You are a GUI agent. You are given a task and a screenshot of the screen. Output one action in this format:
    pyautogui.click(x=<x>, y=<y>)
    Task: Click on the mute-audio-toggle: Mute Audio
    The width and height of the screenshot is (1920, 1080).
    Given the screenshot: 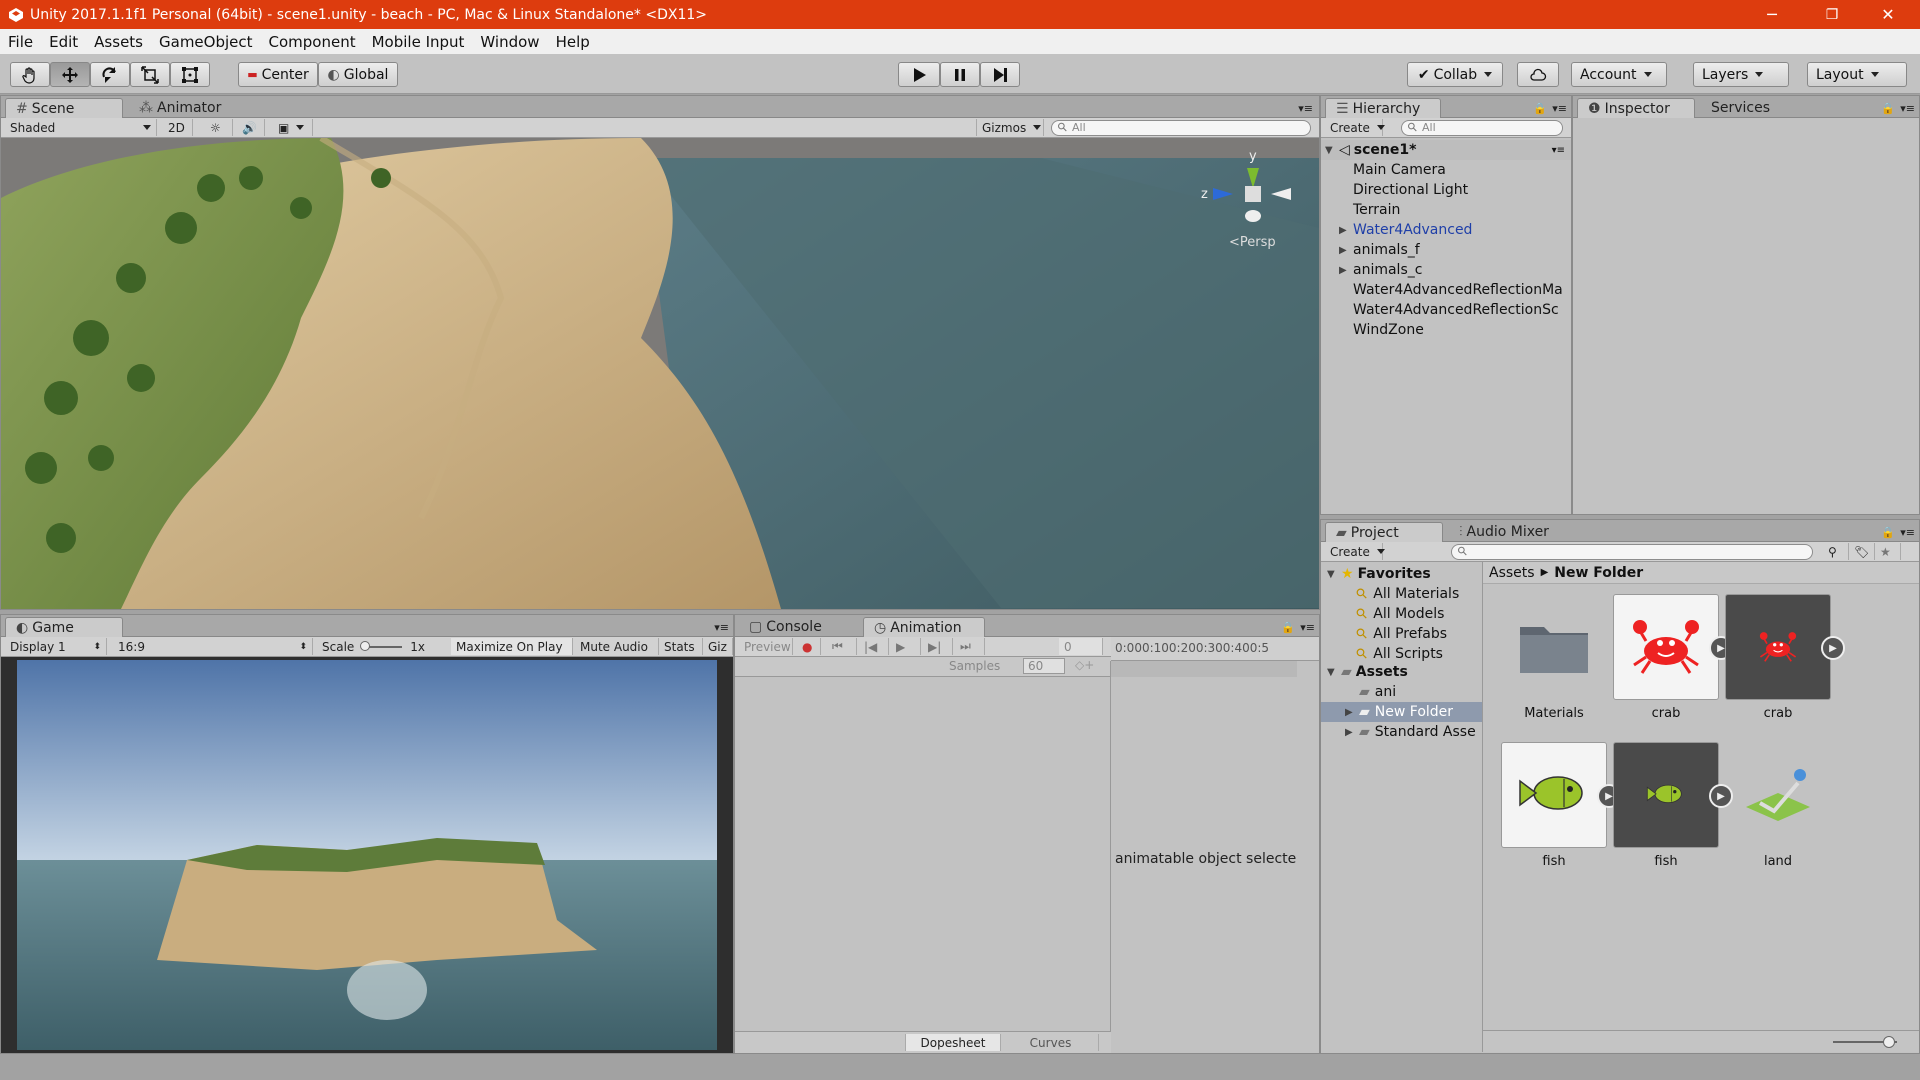 What is the action you would take?
    pyautogui.click(x=617, y=646)
    